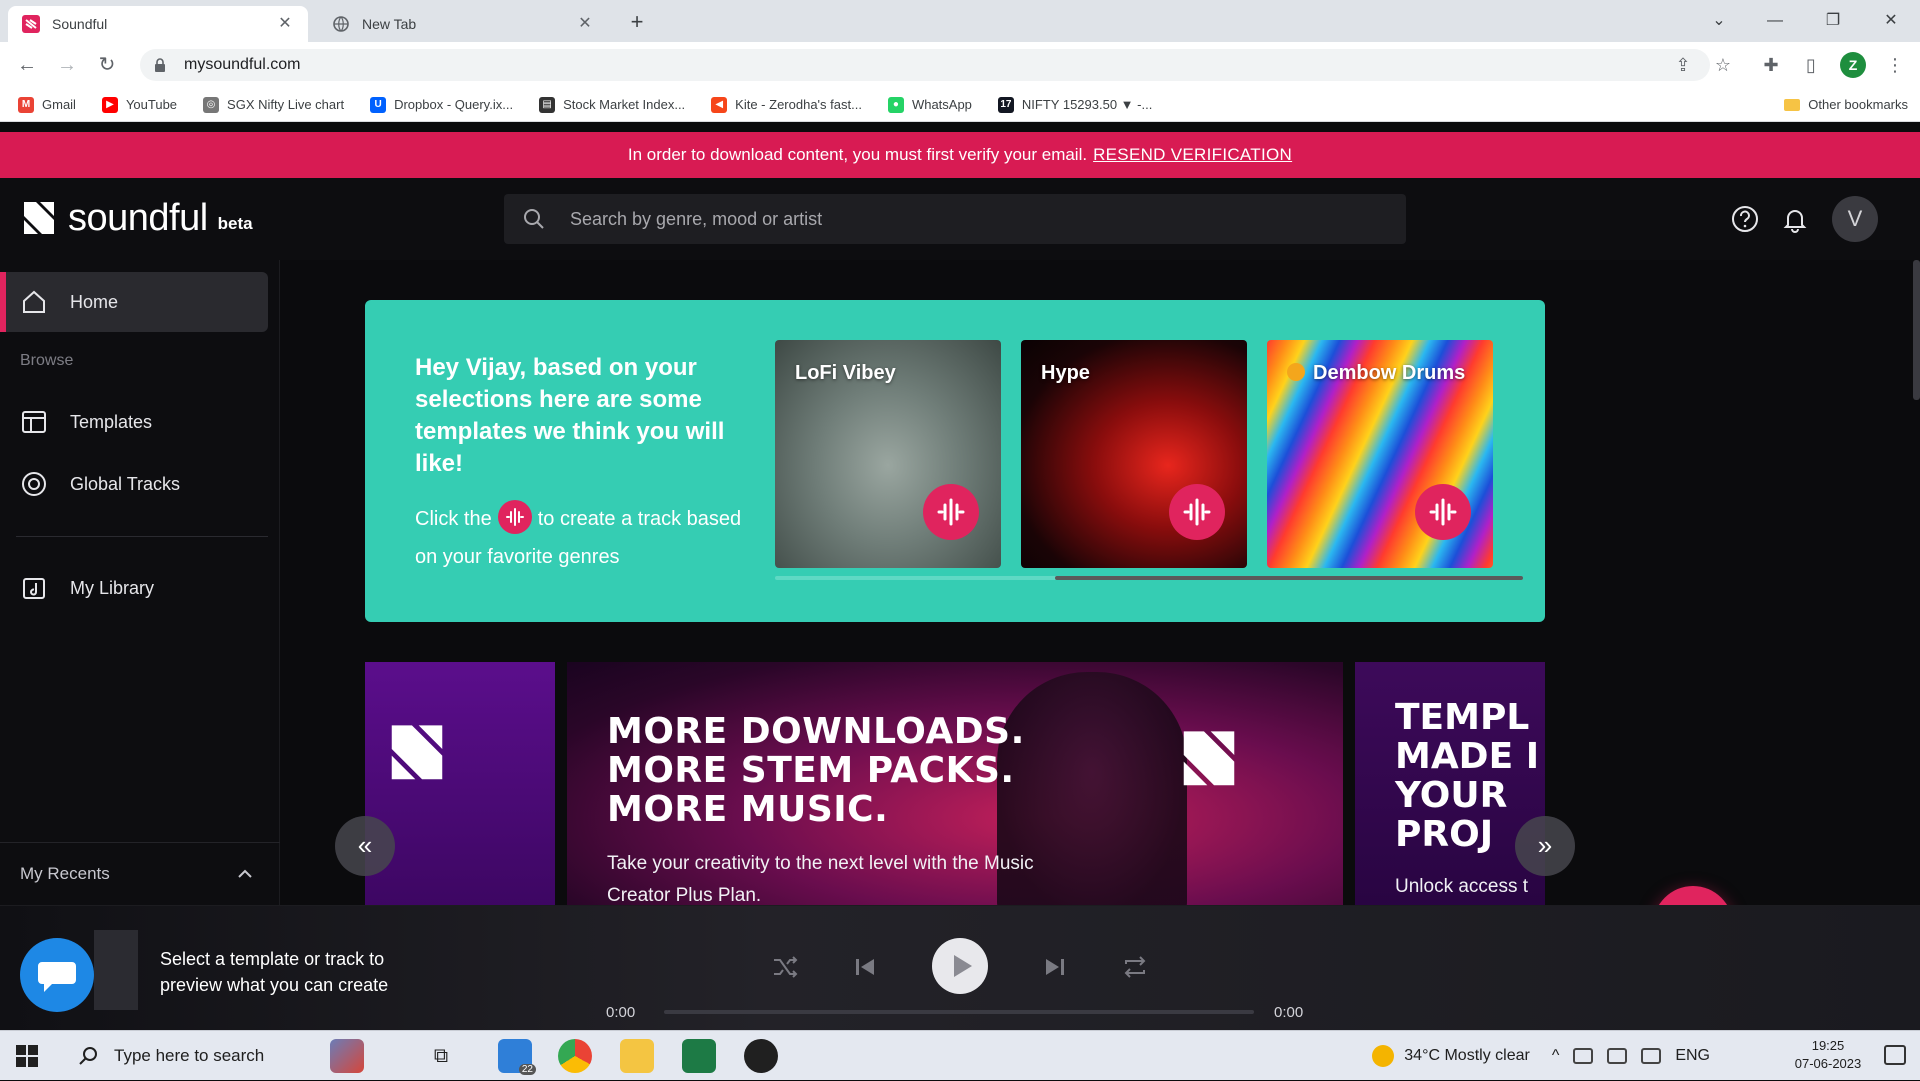 This screenshot has width=1920, height=1081. I want to click on chat-support-button, so click(57, 975).